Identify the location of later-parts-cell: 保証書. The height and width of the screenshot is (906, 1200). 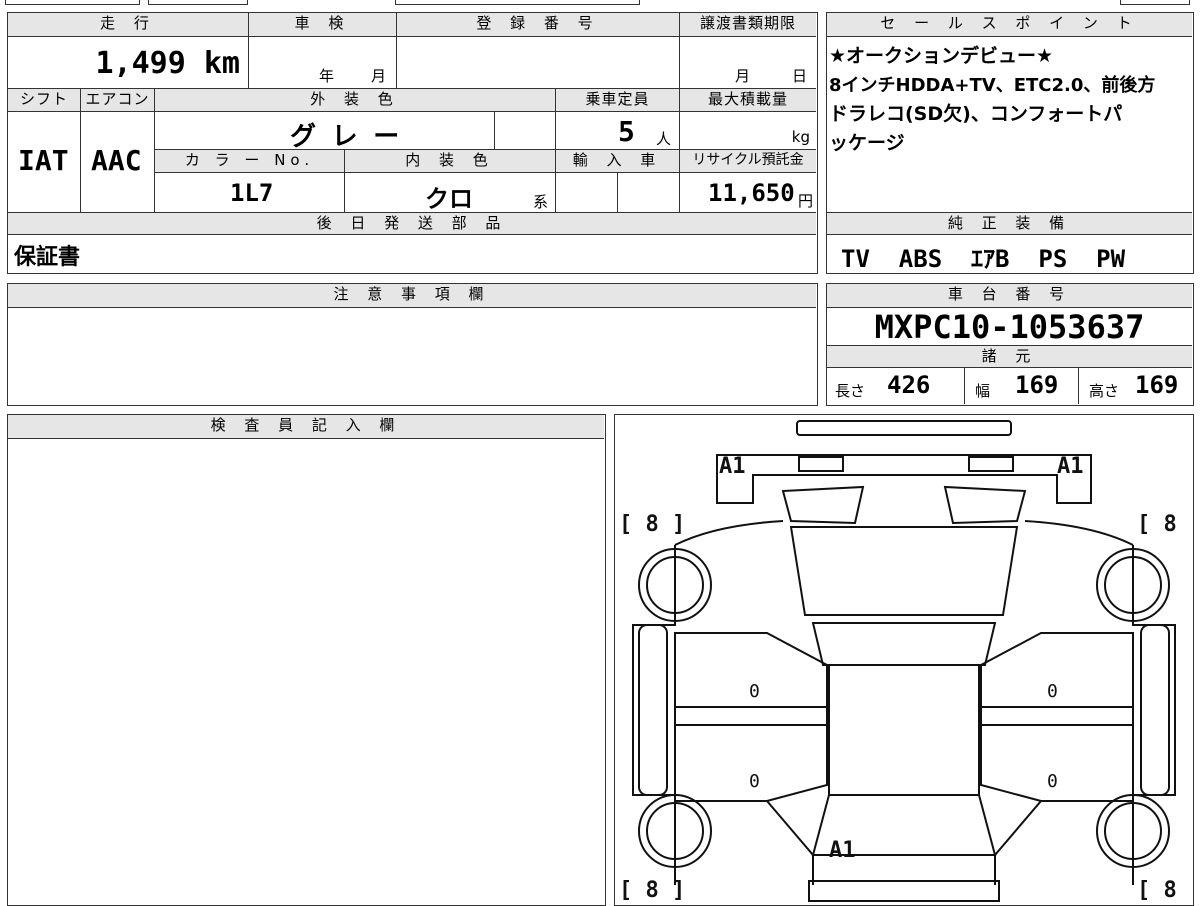
(412, 253).